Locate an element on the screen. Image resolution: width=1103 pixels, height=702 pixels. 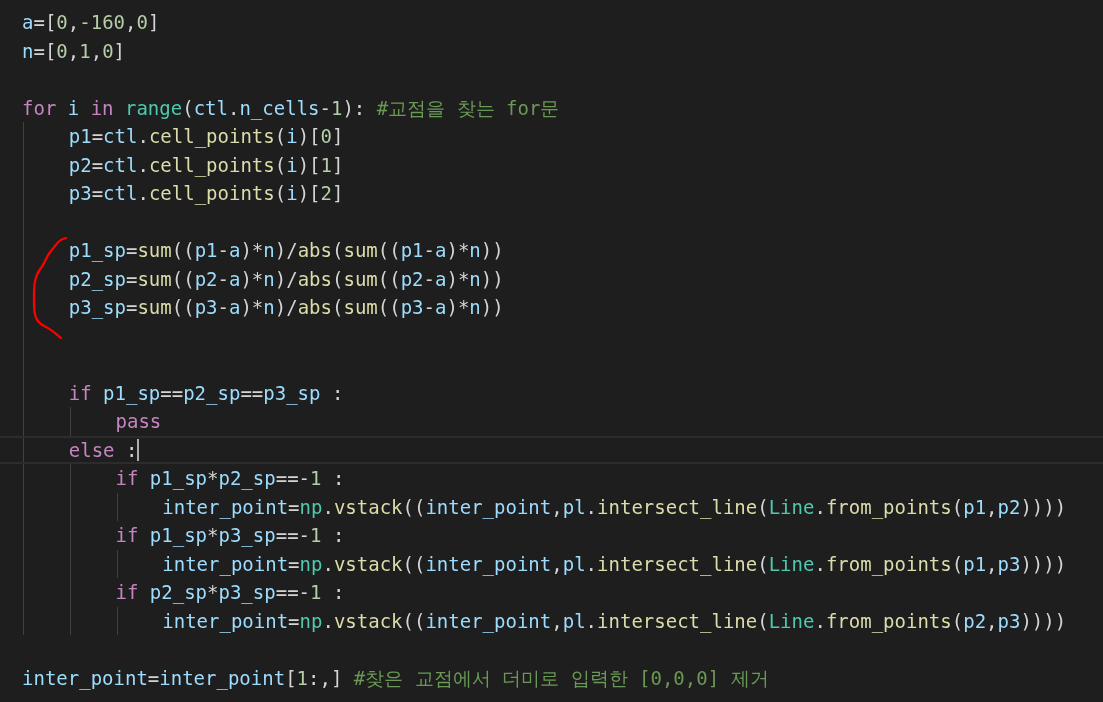
code-line: else : is located at coordinates (103, 450).